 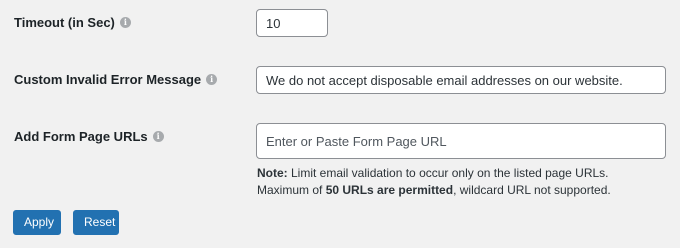 I want to click on form-urls-input, so click(x=461, y=141).